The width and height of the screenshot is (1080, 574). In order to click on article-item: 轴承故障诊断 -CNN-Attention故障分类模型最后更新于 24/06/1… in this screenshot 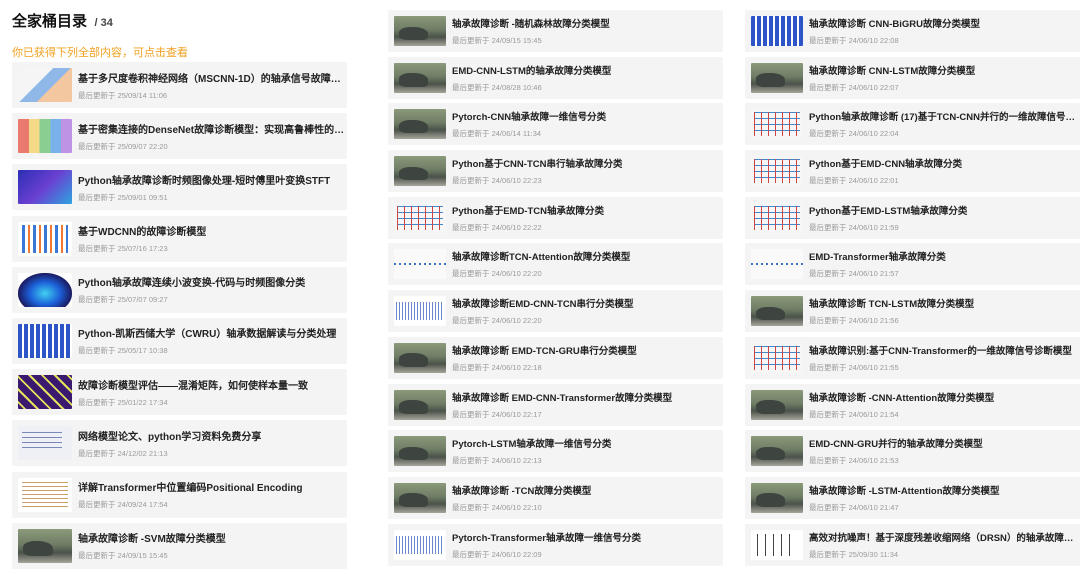, I will do `click(912, 404)`.